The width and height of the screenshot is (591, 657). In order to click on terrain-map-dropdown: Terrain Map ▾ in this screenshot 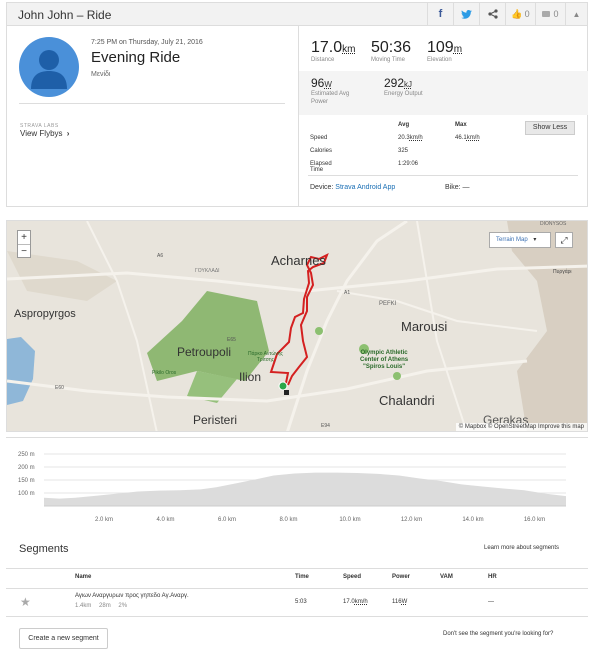, I will do `click(520, 240)`.